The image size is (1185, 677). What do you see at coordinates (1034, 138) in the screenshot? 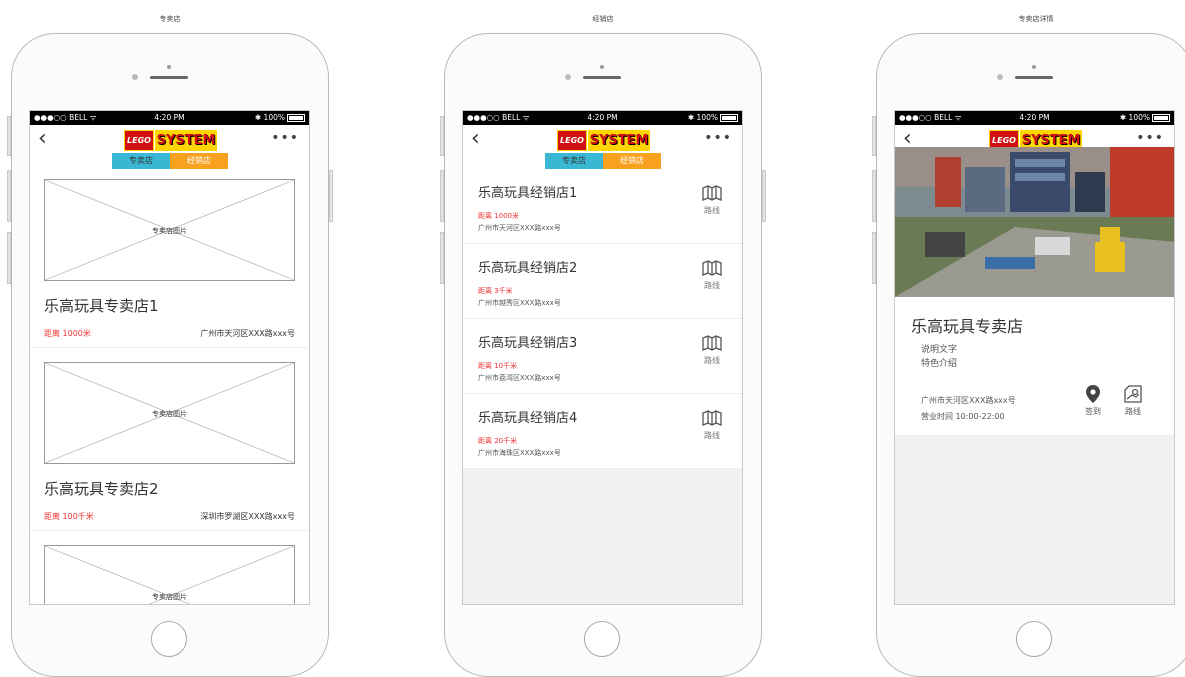
I see `nav-bar: ‹ LEGO SYSTEM •••` at bounding box center [1034, 138].